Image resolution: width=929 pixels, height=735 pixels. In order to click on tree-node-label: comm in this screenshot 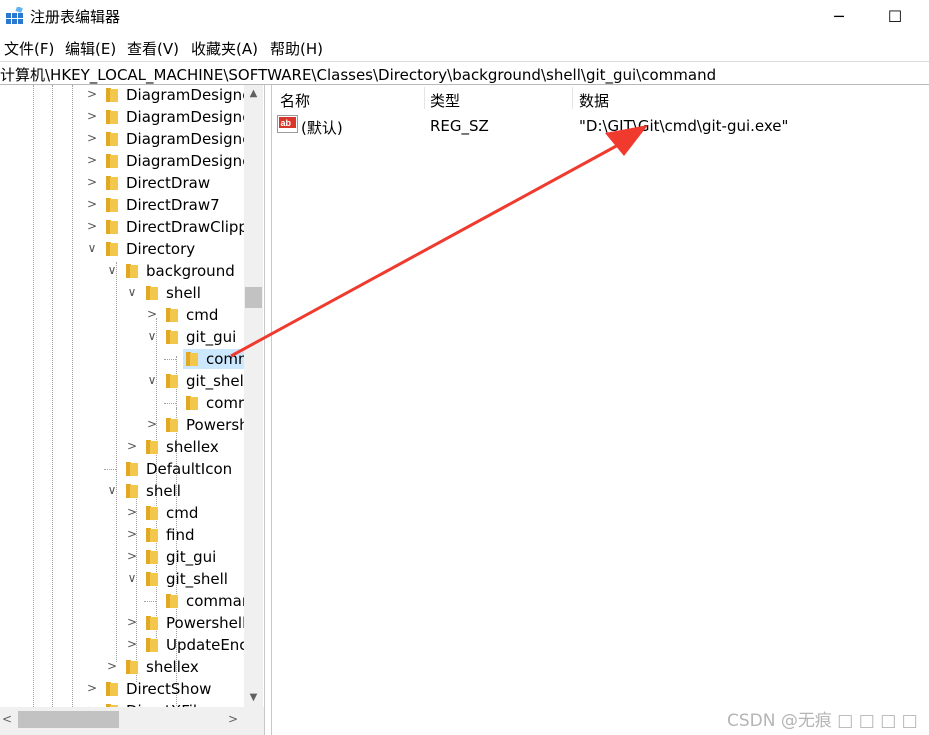, I will do `click(225, 359)`.